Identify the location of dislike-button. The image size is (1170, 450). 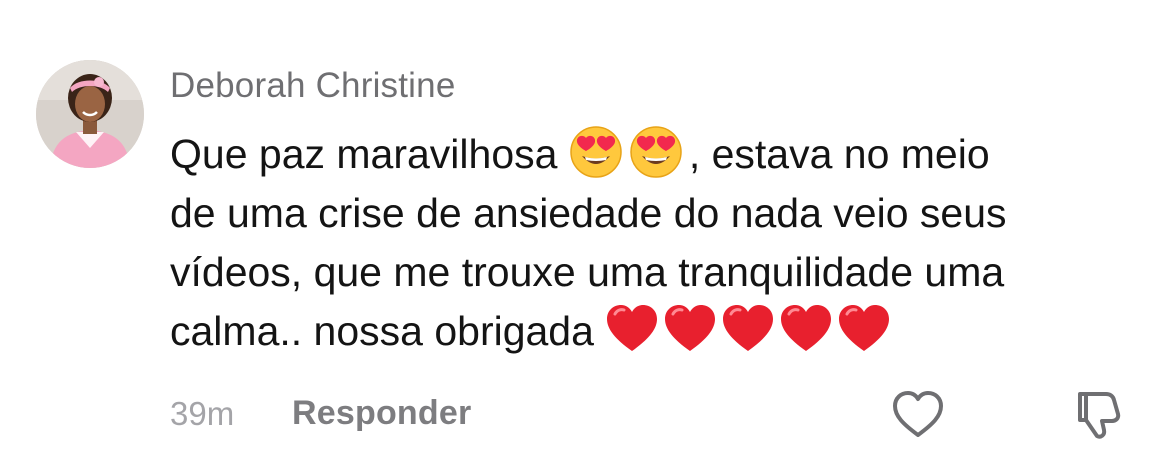
(1098, 414).